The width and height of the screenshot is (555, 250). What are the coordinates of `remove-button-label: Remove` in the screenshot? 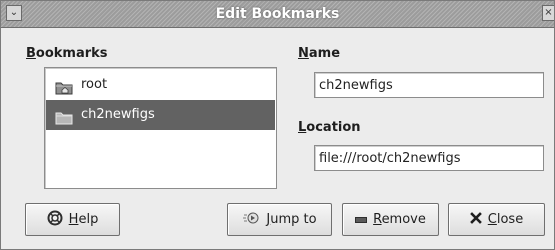 It's located at (399, 219).